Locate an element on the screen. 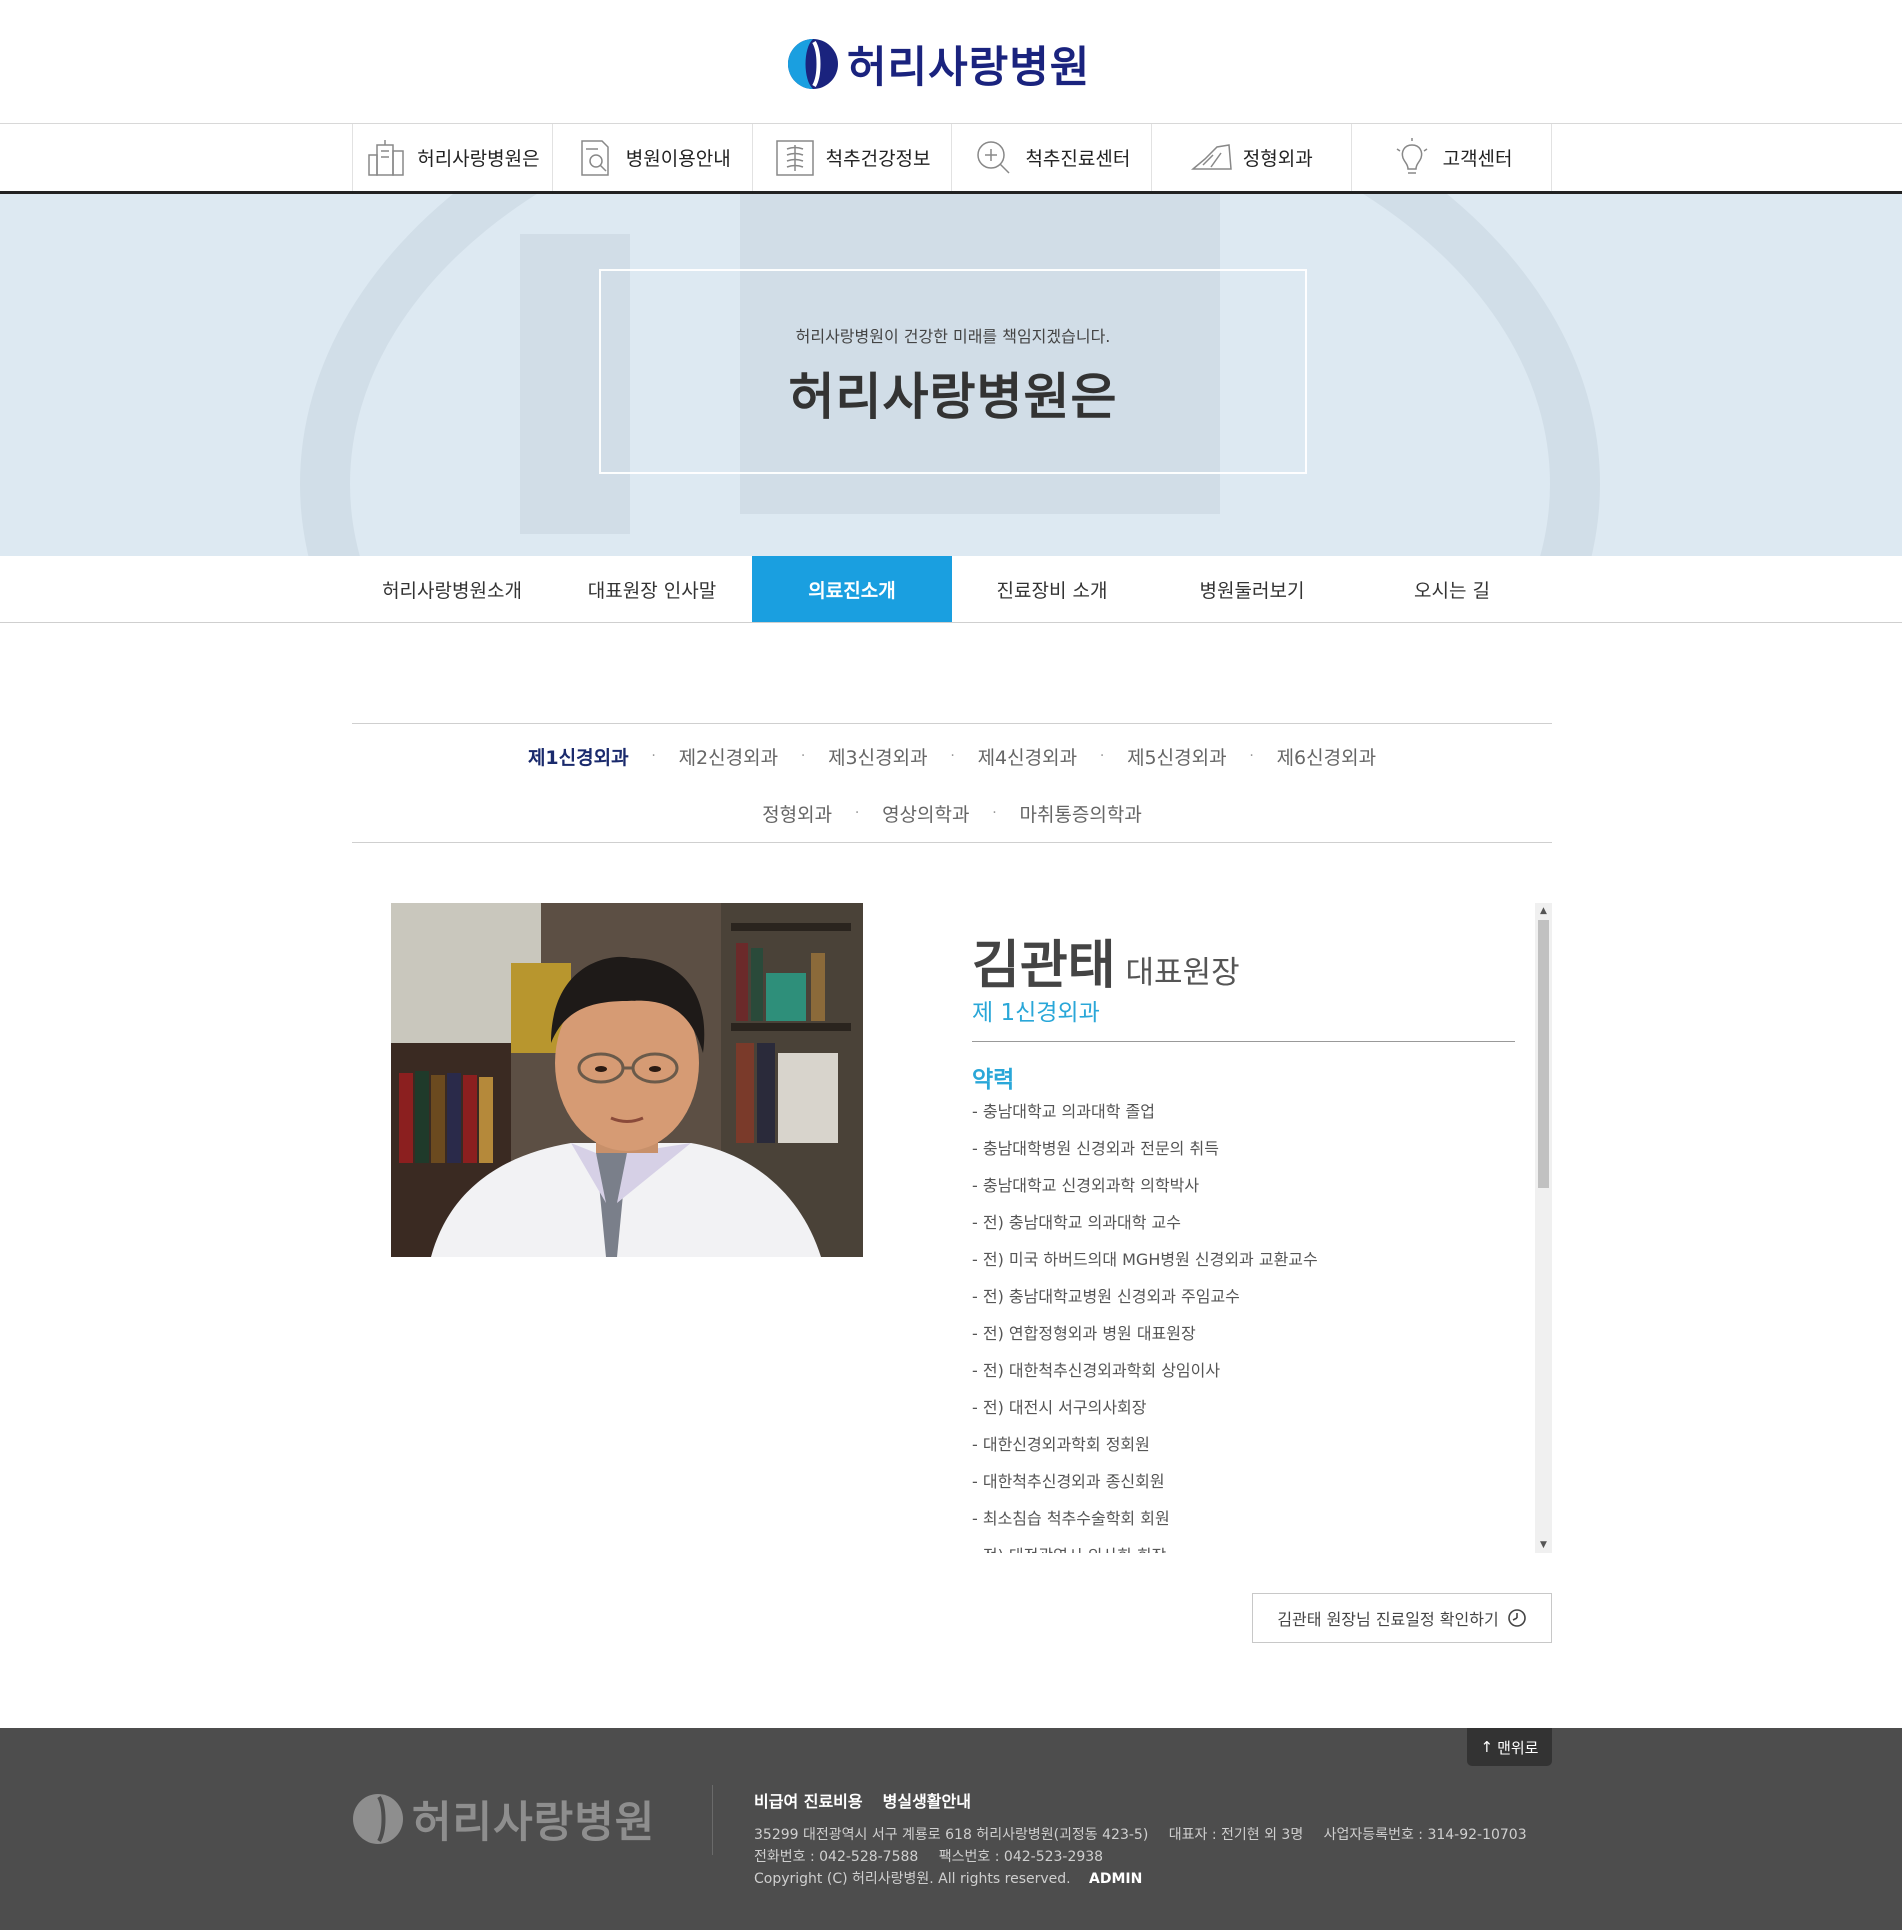 This screenshot has height=1930, width=1902. career-item: - 전) 연합정형외과 병원 대표원장 is located at coordinates (1084, 1333).